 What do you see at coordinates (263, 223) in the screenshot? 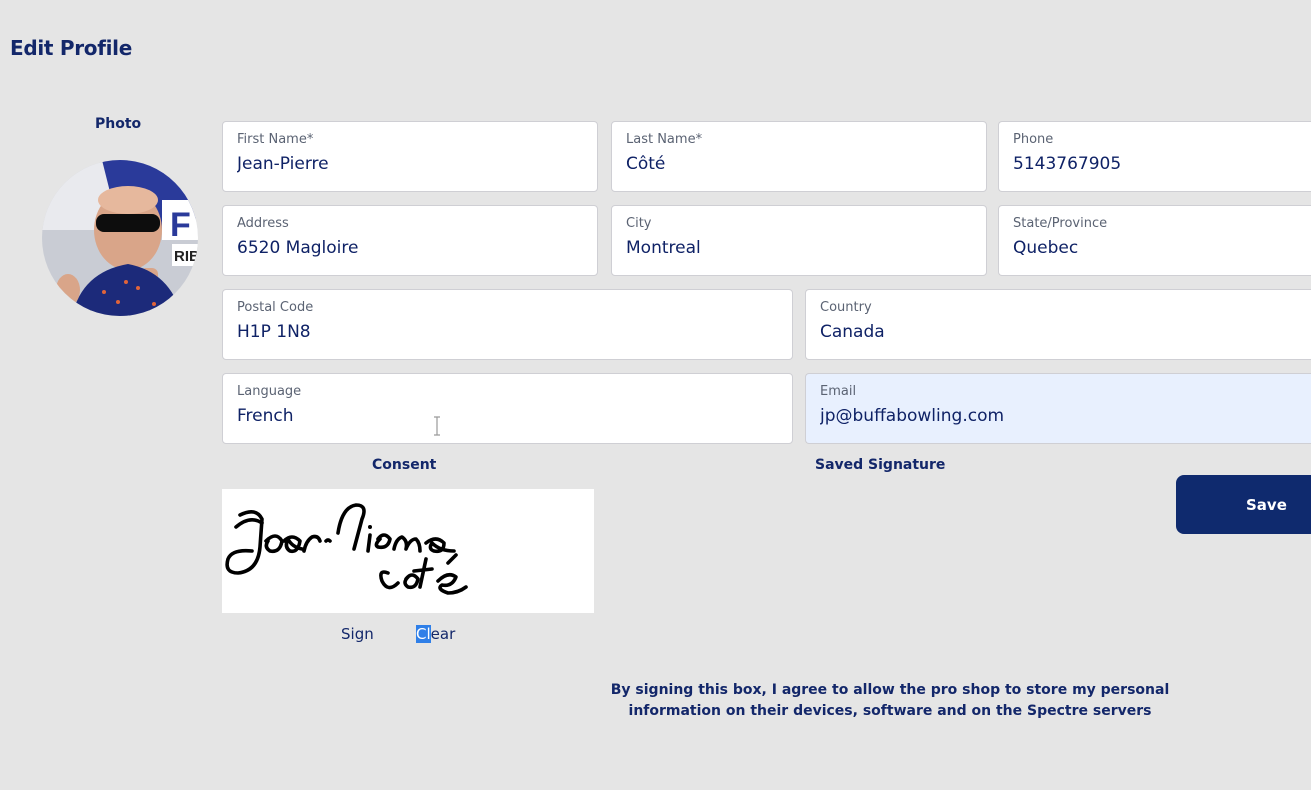
I see `address-label: Address` at bounding box center [263, 223].